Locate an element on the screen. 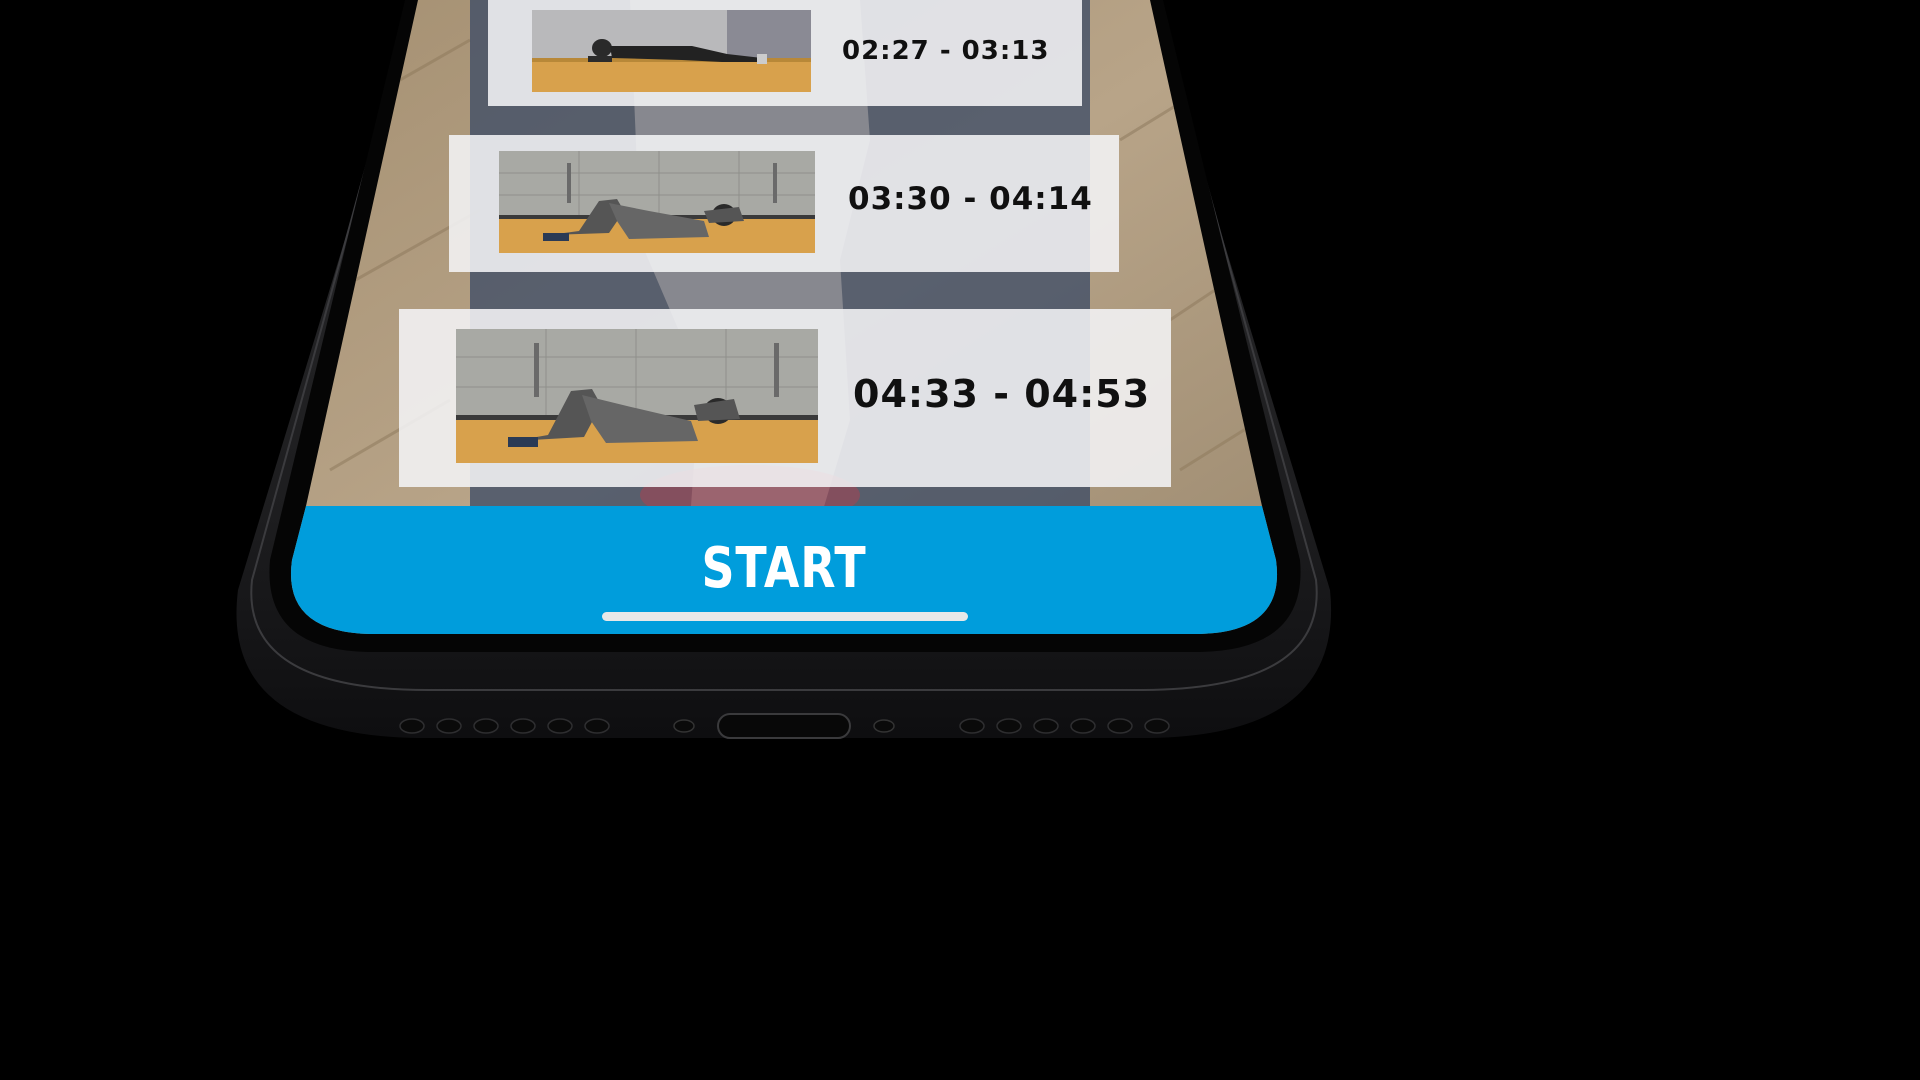  left-screw-icon is located at coordinates (684, 726).